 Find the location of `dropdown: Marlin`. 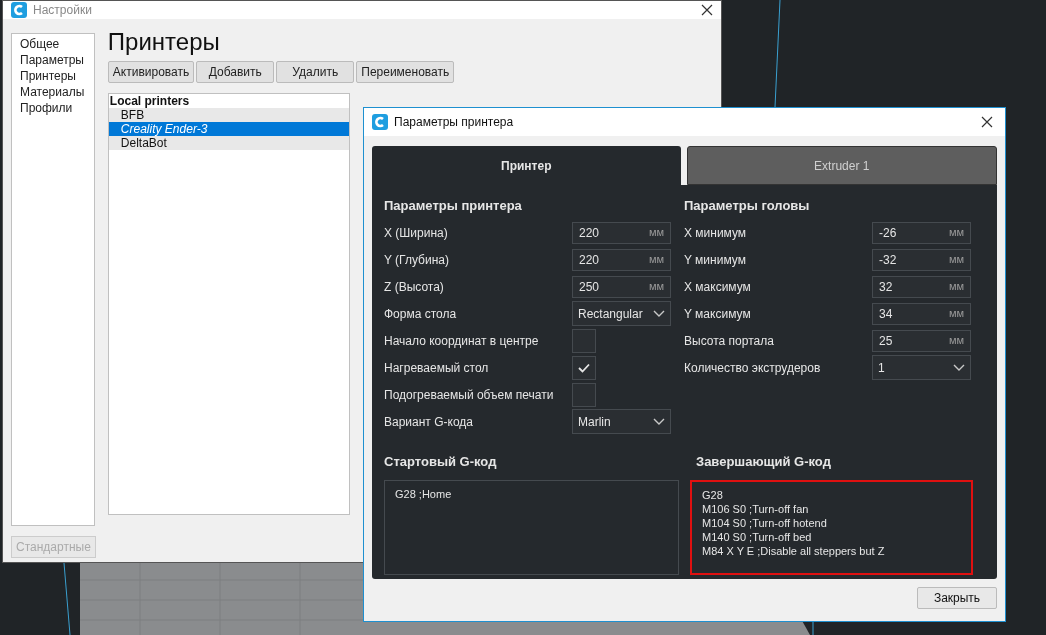

dropdown: Marlin is located at coordinates (621, 421).